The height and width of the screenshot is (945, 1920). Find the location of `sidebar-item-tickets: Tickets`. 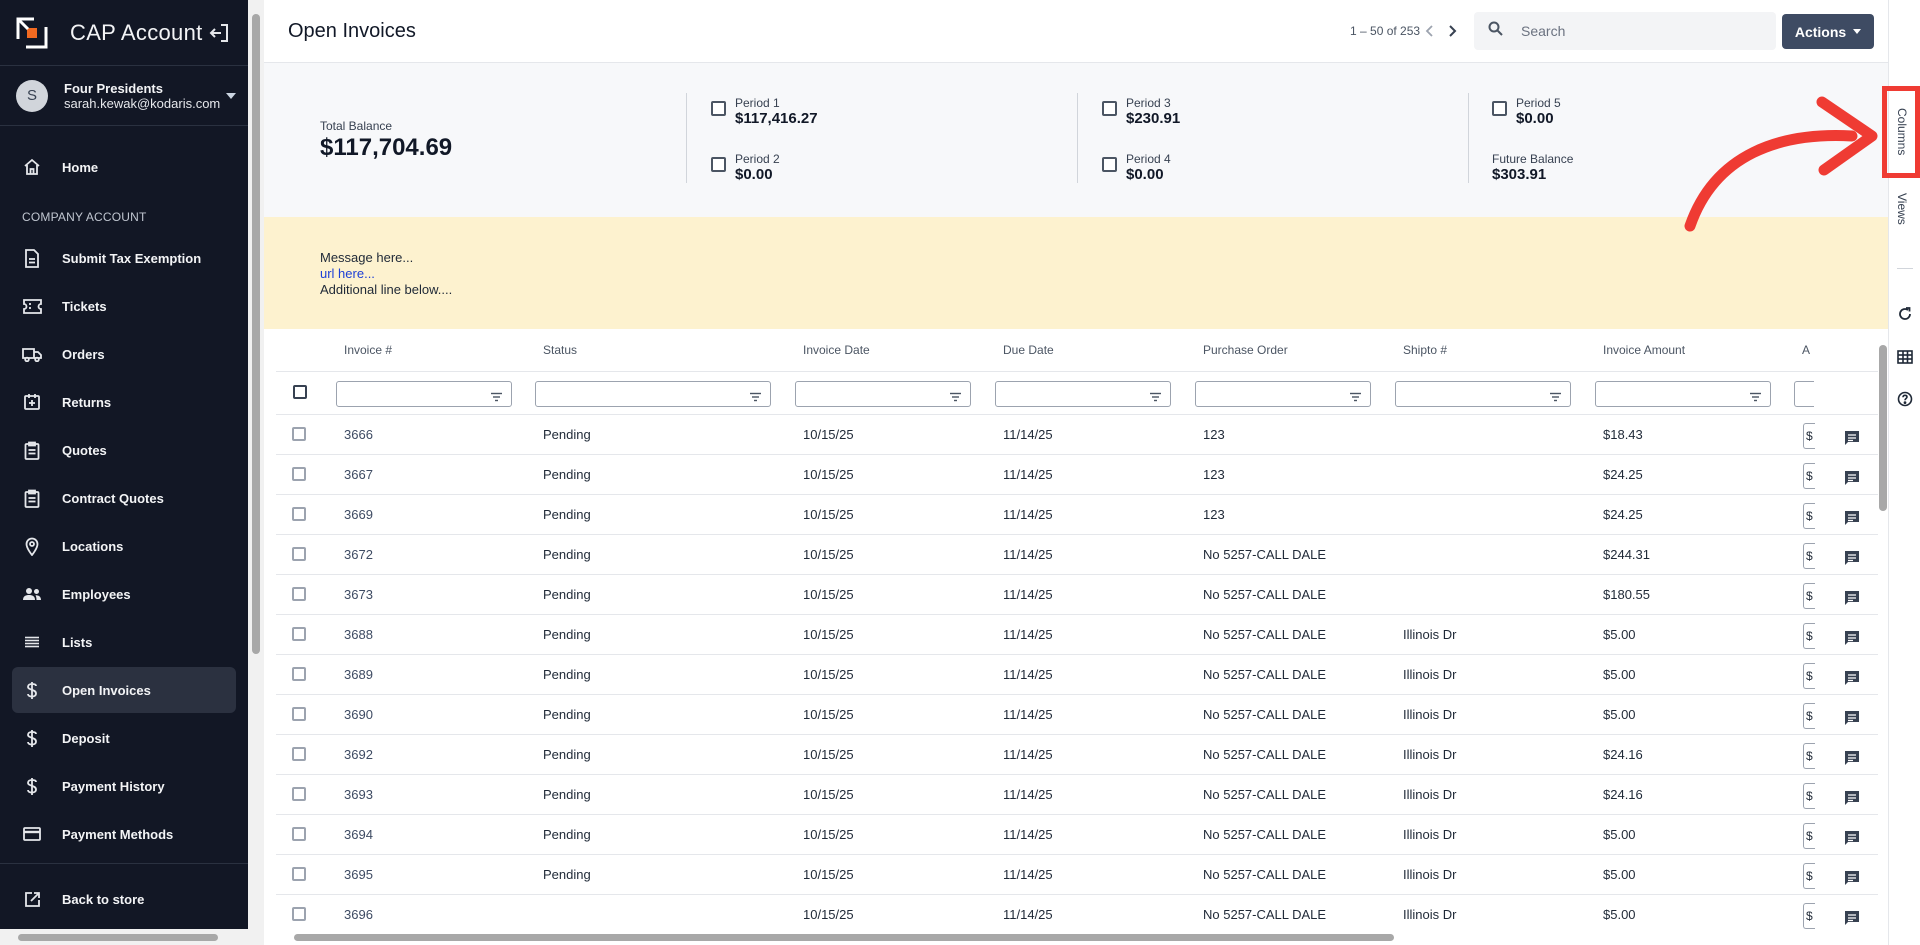

sidebar-item-tickets: Tickets is located at coordinates (124, 306).